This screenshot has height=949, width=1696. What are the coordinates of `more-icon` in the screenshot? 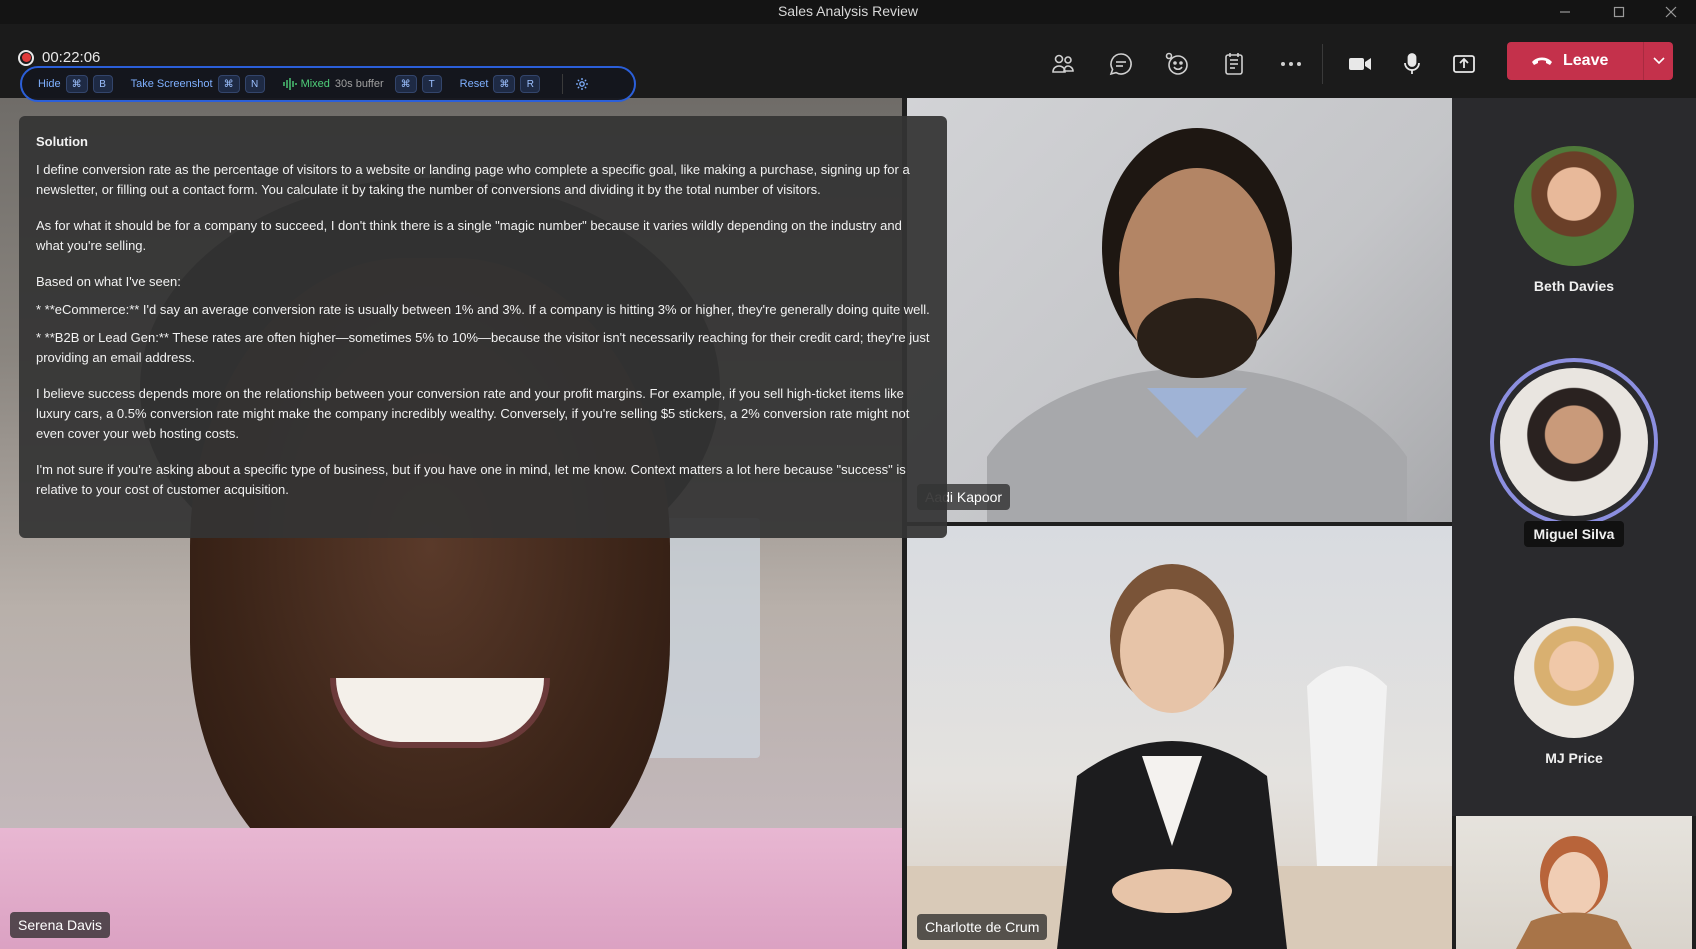 It's located at (1291, 64).